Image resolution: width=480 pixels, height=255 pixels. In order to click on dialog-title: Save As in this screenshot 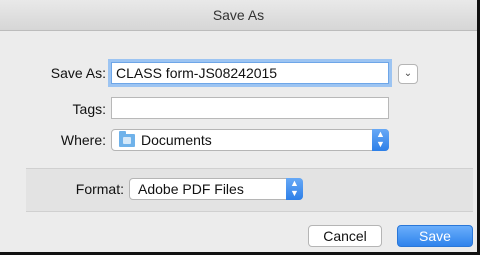, I will do `click(238, 15)`.